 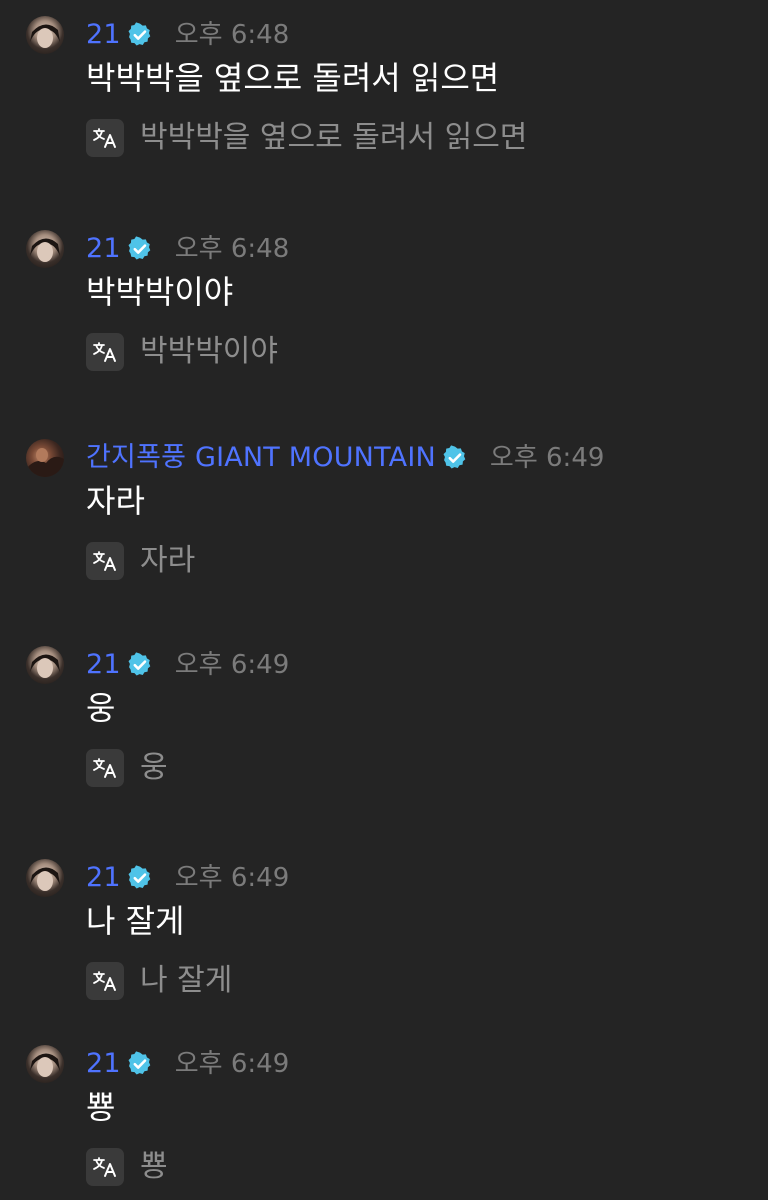 What do you see at coordinates (115, 501) in the screenshot?
I see `message-text: 자라` at bounding box center [115, 501].